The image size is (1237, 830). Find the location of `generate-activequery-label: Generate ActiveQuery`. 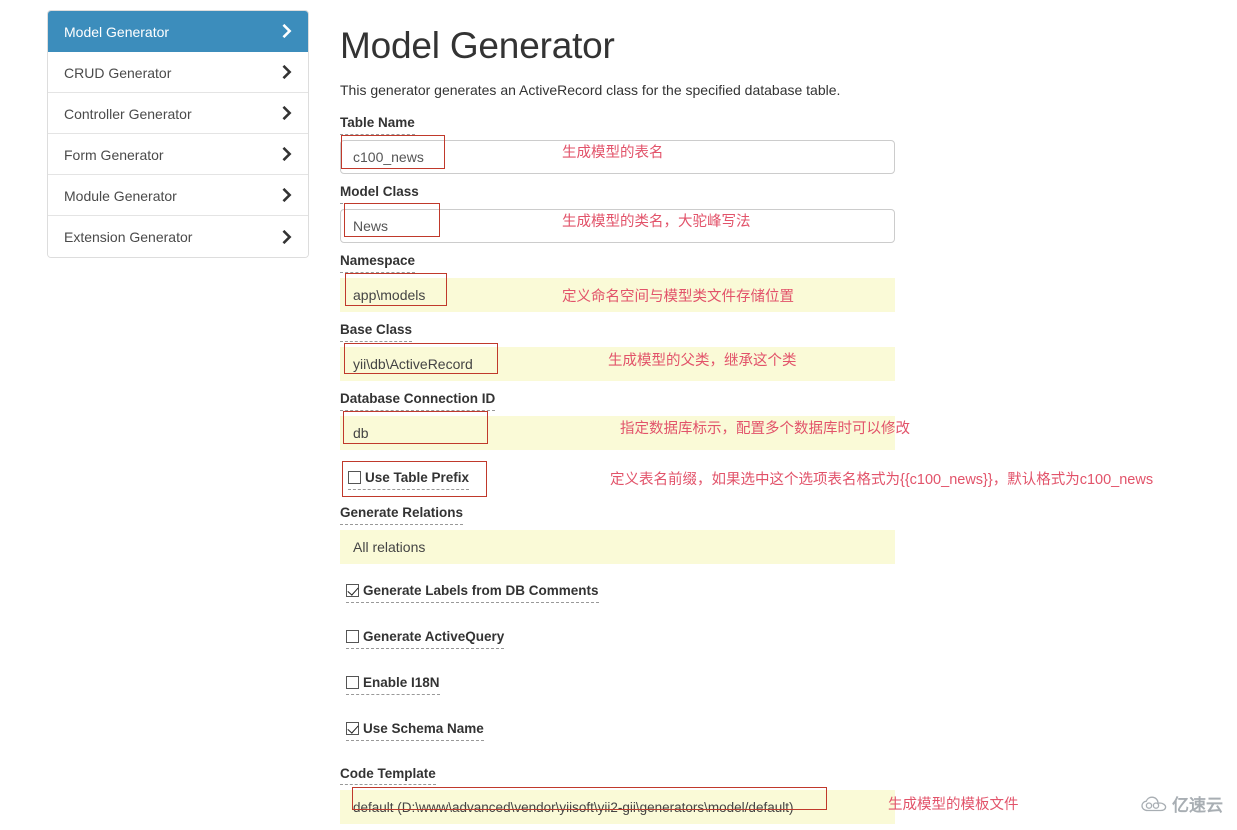

generate-activequery-label: Generate ActiveQuery is located at coordinates (434, 636).